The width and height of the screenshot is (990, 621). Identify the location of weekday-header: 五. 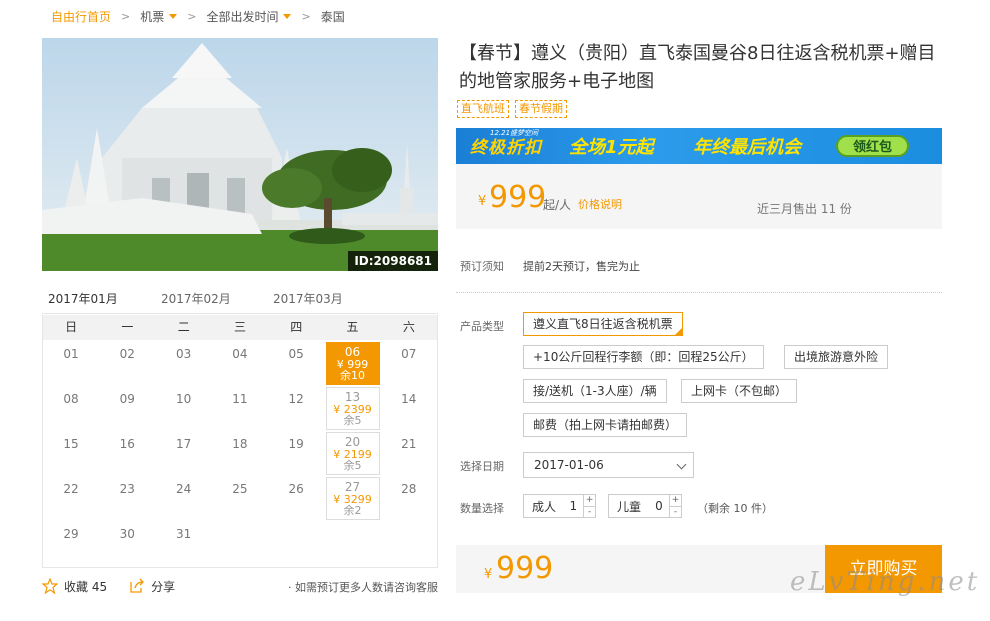
(352, 327).